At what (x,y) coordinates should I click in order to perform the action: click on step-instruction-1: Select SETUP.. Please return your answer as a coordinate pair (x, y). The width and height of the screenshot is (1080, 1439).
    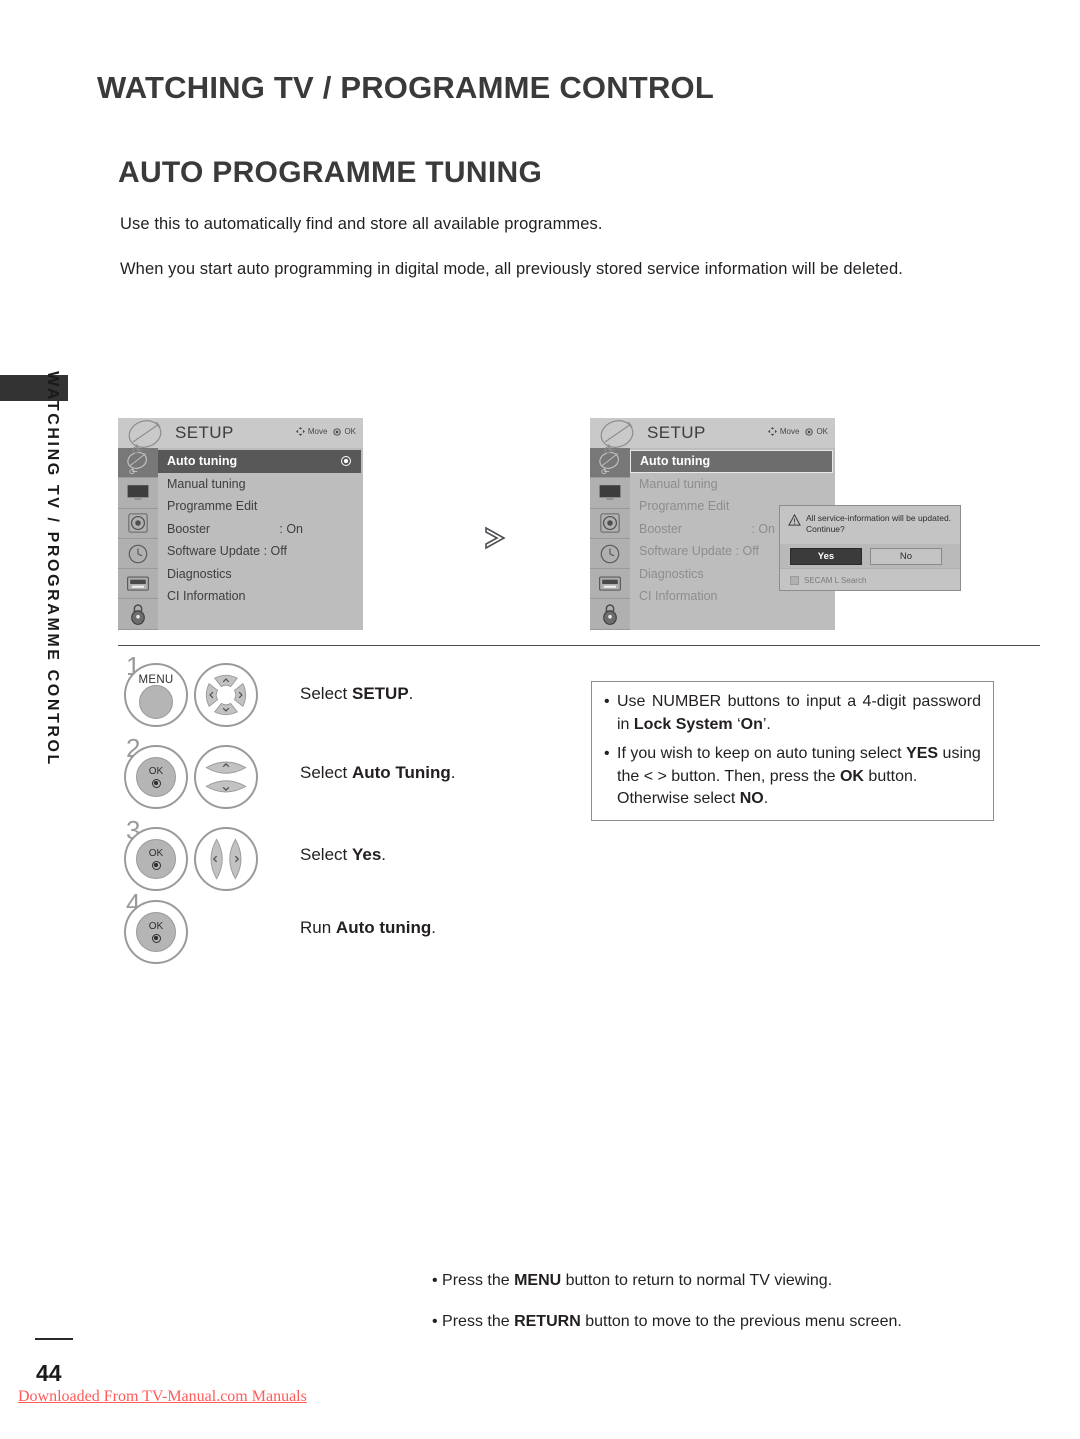
    Looking at the image, I should click on (356, 694).